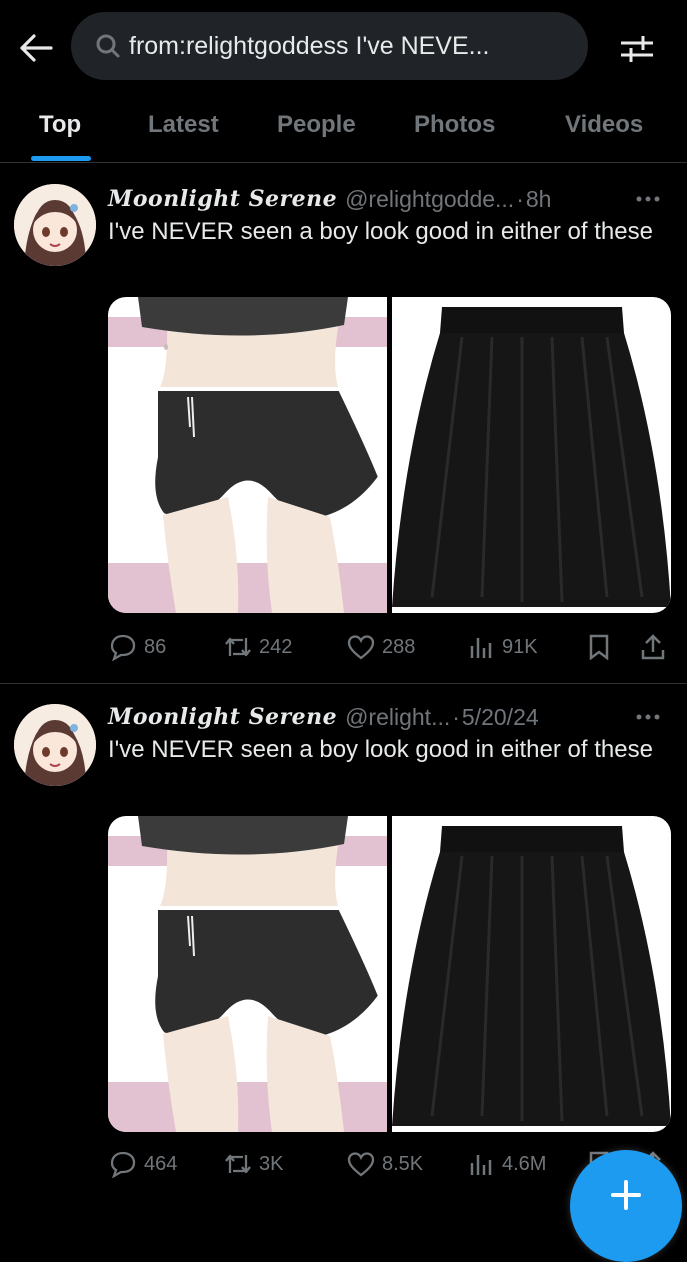 The height and width of the screenshot is (1262, 687). I want to click on tweet-header: Moonlight Serene @relight... · 5/20/24, so click(388, 717).